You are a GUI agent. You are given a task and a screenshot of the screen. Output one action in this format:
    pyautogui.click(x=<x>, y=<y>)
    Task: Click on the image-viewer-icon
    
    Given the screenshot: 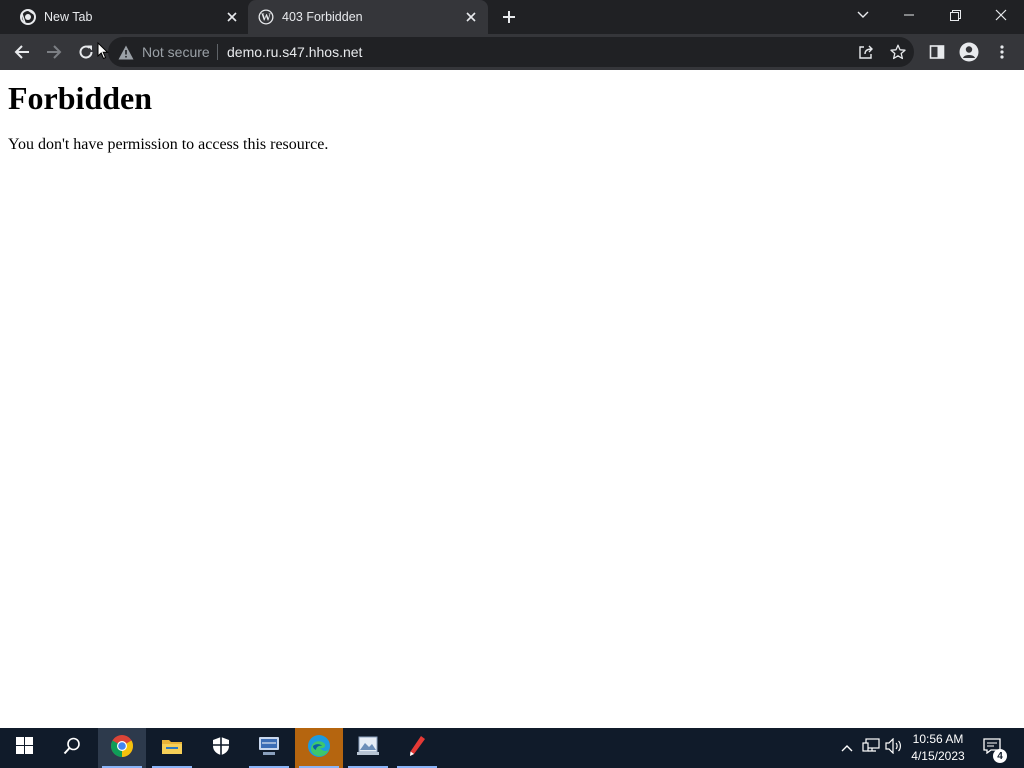 What is the action you would take?
    pyautogui.click(x=368, y=748)
    